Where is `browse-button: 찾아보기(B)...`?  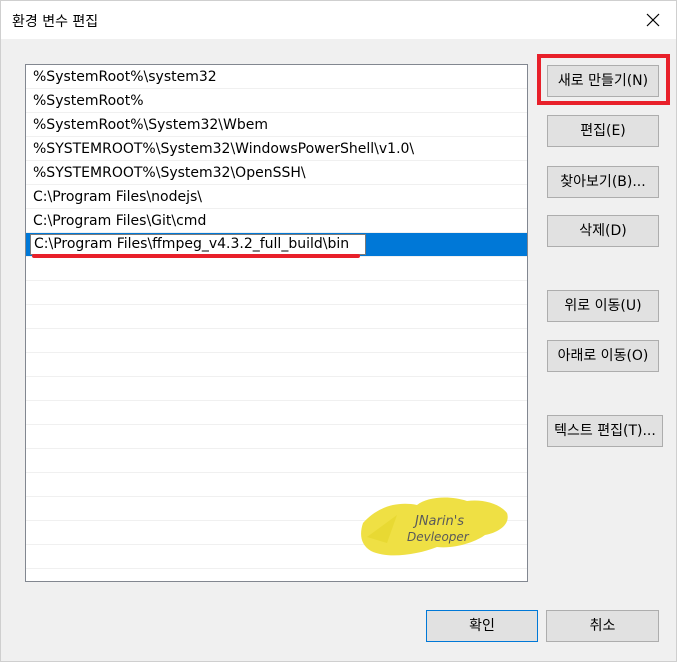
browse-button: 찾아보기(B)... is located at coordinates (603, 182).